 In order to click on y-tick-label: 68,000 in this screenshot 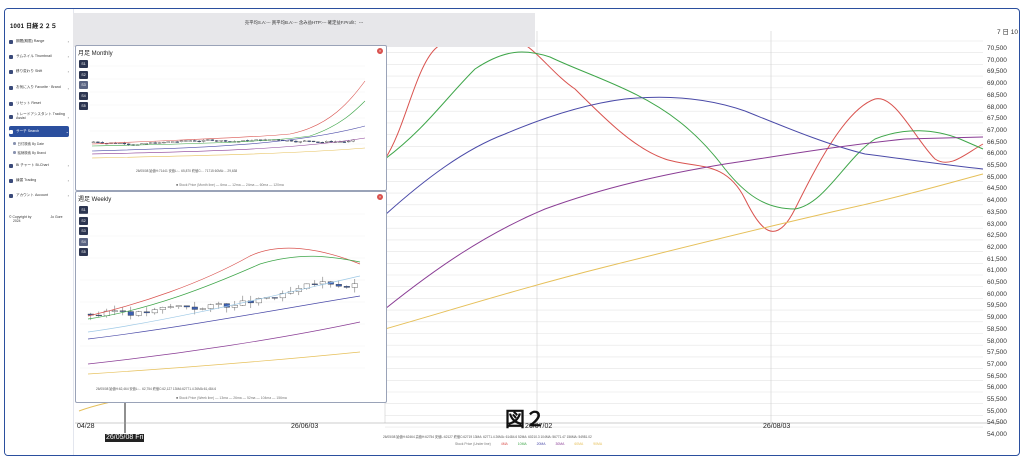, I will do `click(997, 107)`.